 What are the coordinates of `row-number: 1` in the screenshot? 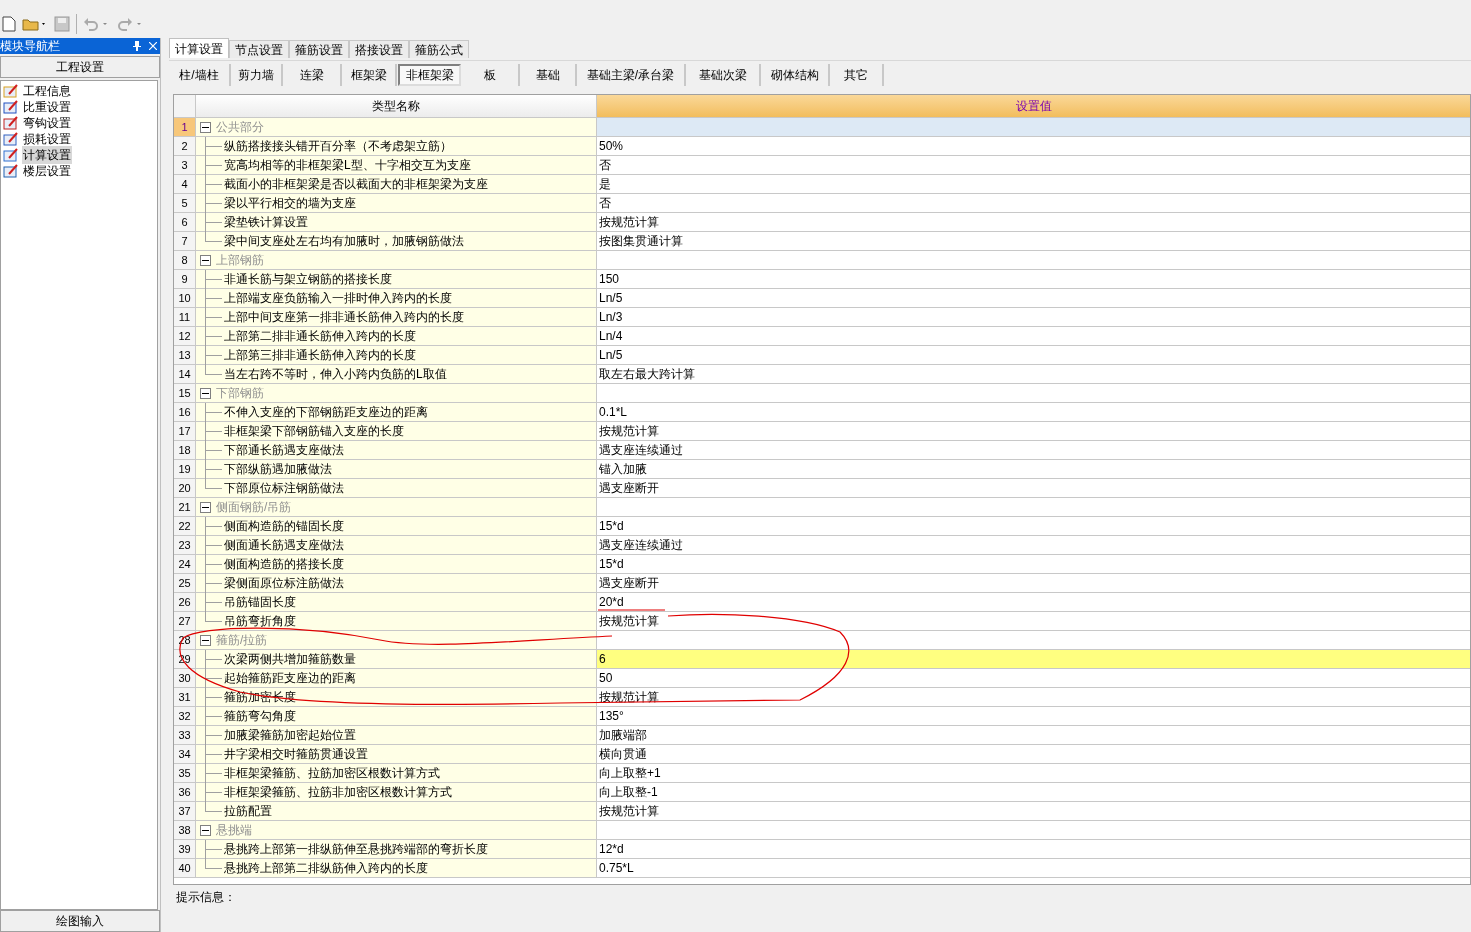 It's located at (185, 127).